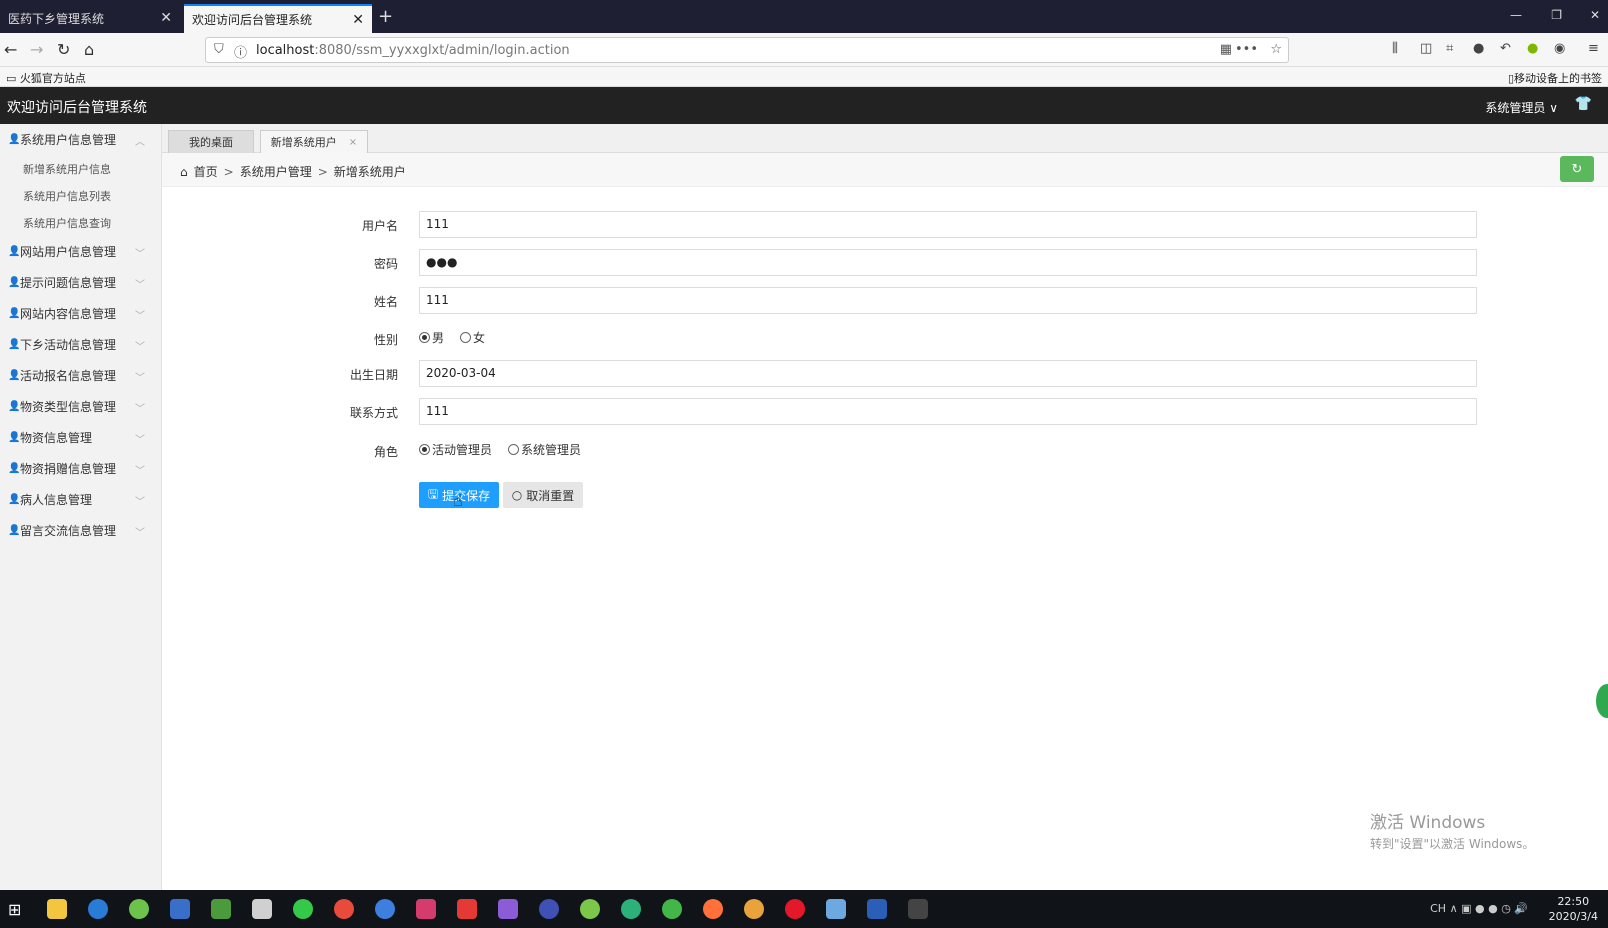 This screenshot has width=1608, height=928. Describe the element at coordinates (206, 171) in the screenshot. I see `breadcrumb-home: 首页` at that location.